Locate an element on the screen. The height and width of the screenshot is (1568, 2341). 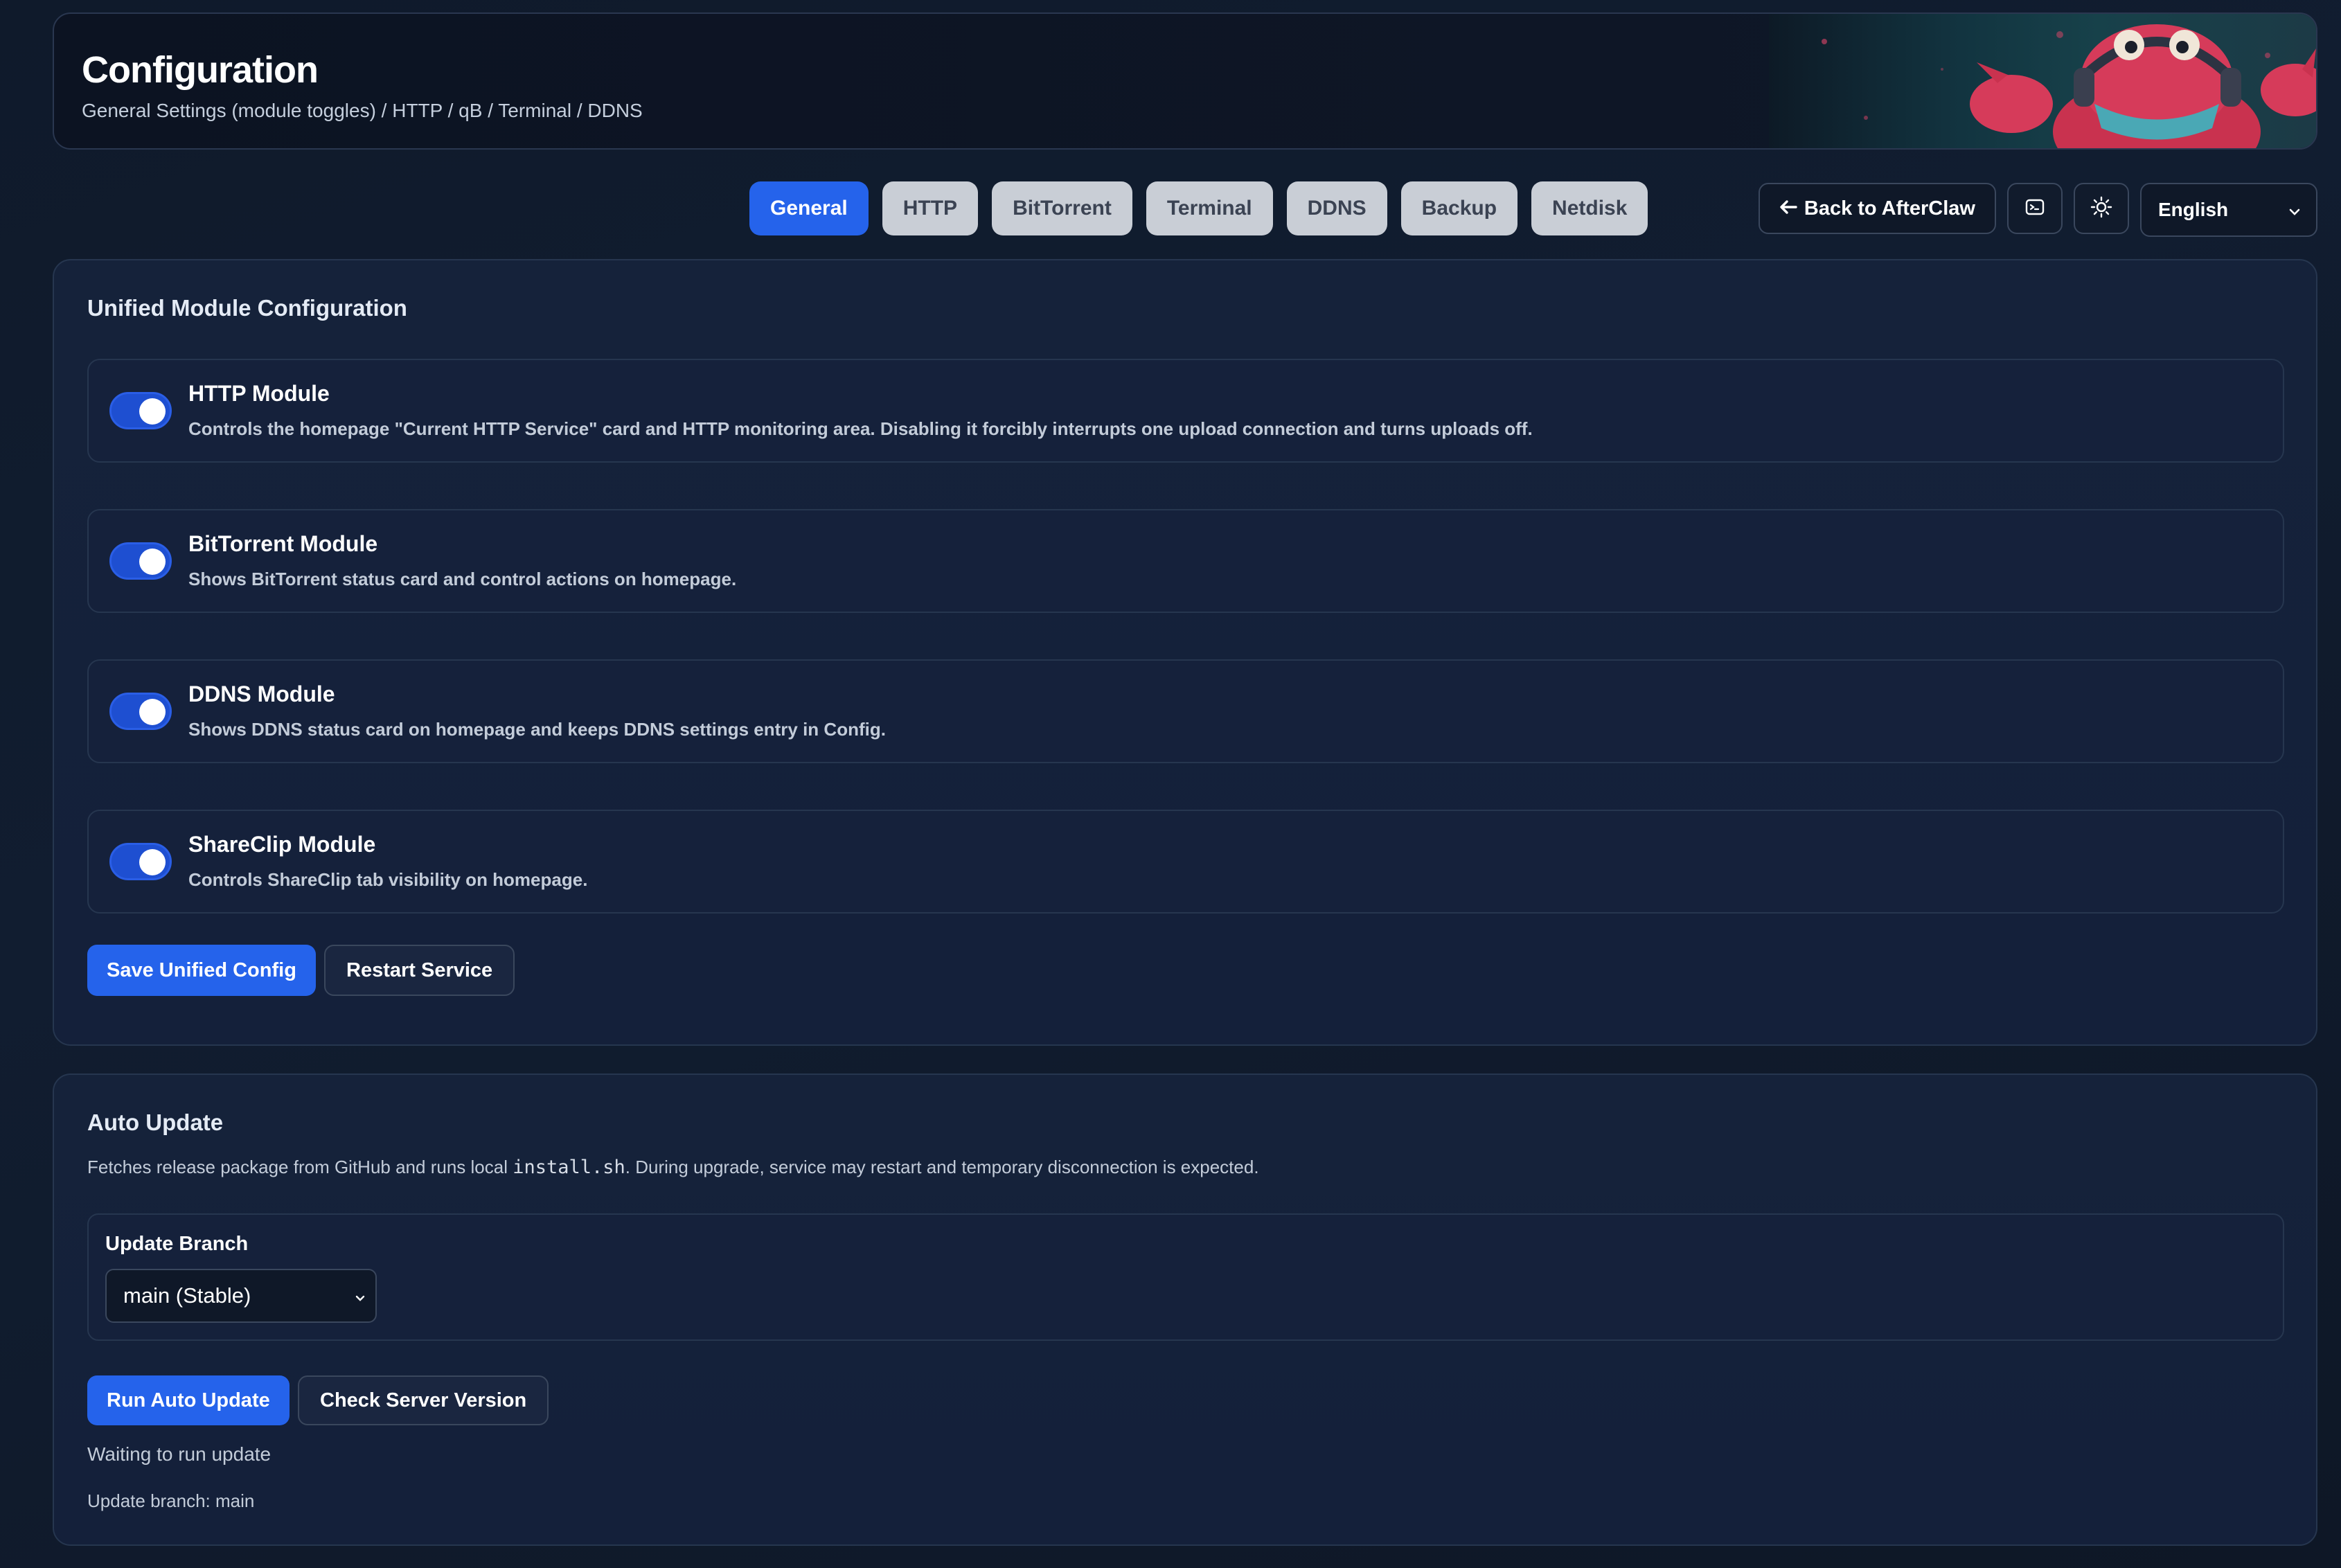
branch-select-value: main (Stable) is located at coordinates (187, 1296).